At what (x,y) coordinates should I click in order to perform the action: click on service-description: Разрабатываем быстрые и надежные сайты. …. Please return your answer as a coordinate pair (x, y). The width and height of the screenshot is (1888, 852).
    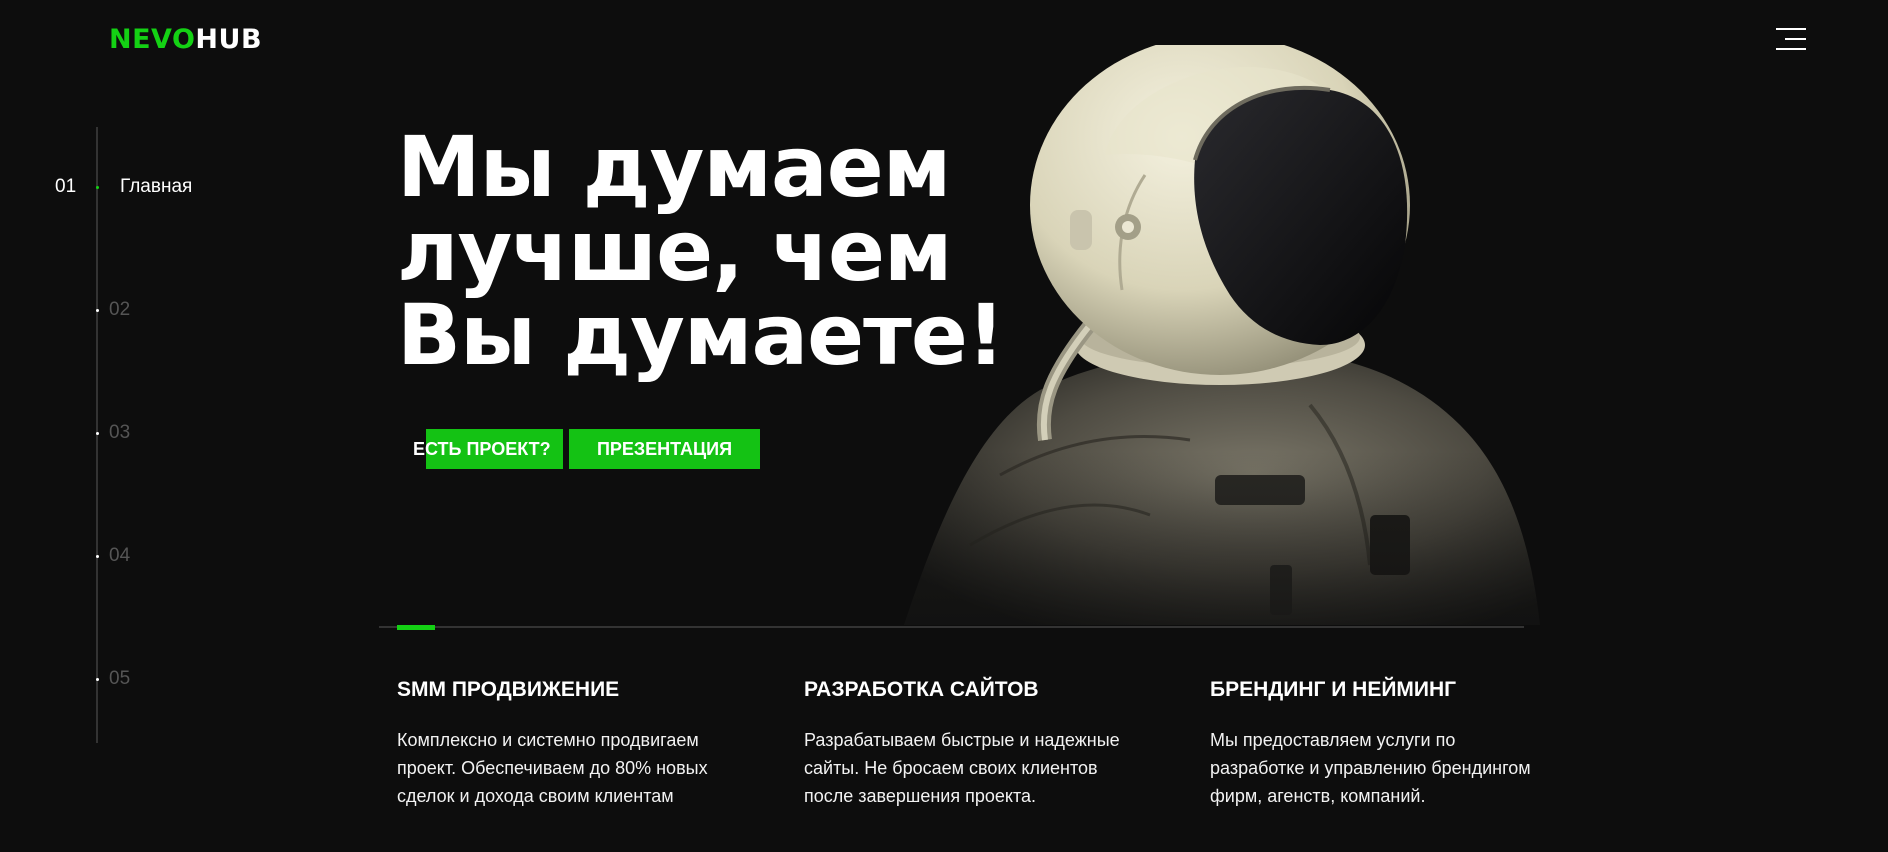
    Looking at the image, I should click on (962, 768).